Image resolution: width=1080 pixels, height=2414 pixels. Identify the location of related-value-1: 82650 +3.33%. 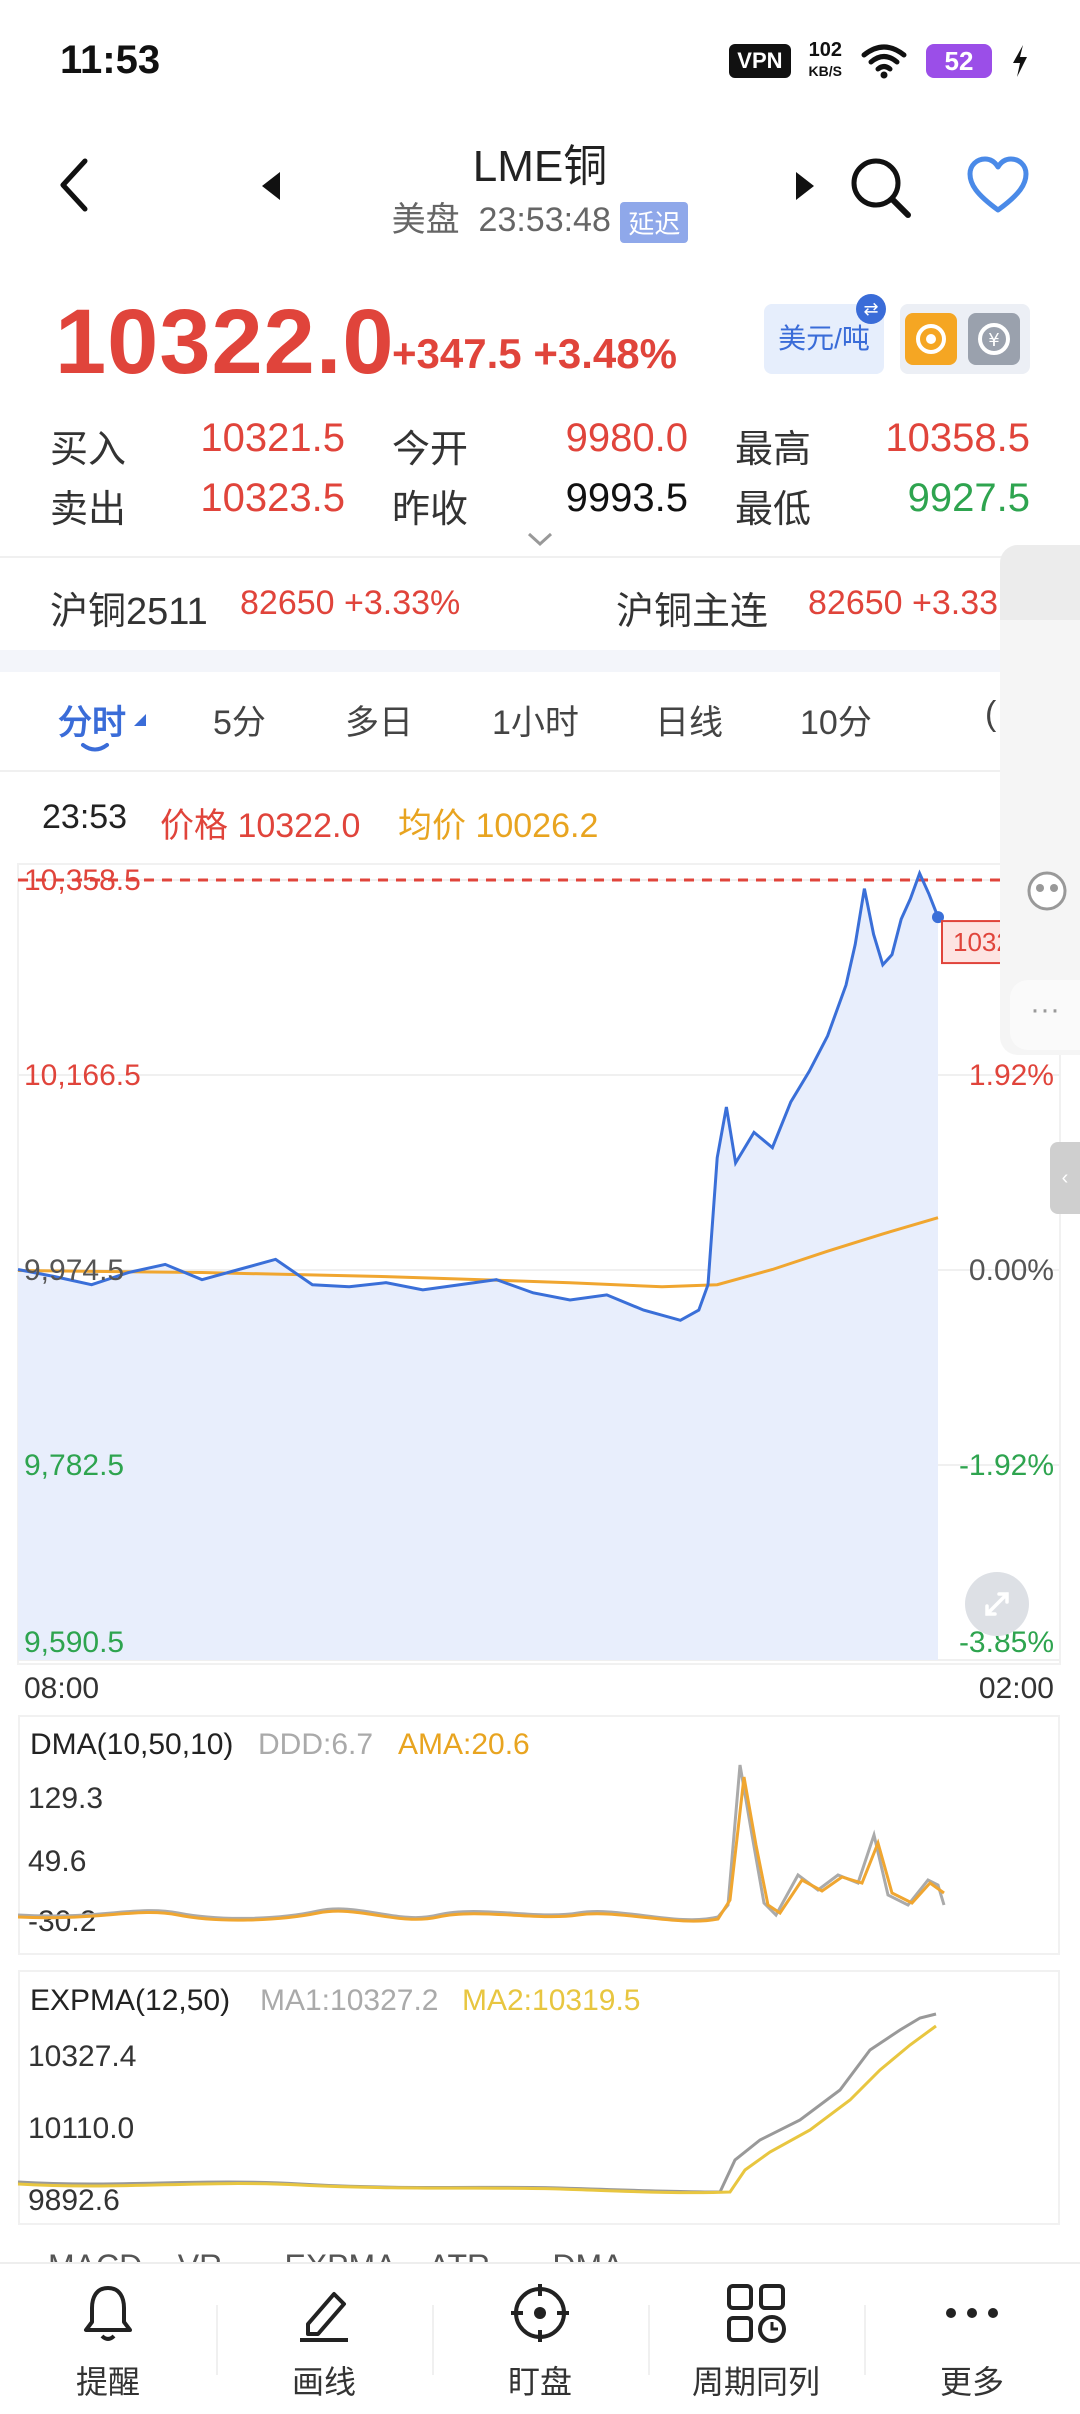
(350, 603).